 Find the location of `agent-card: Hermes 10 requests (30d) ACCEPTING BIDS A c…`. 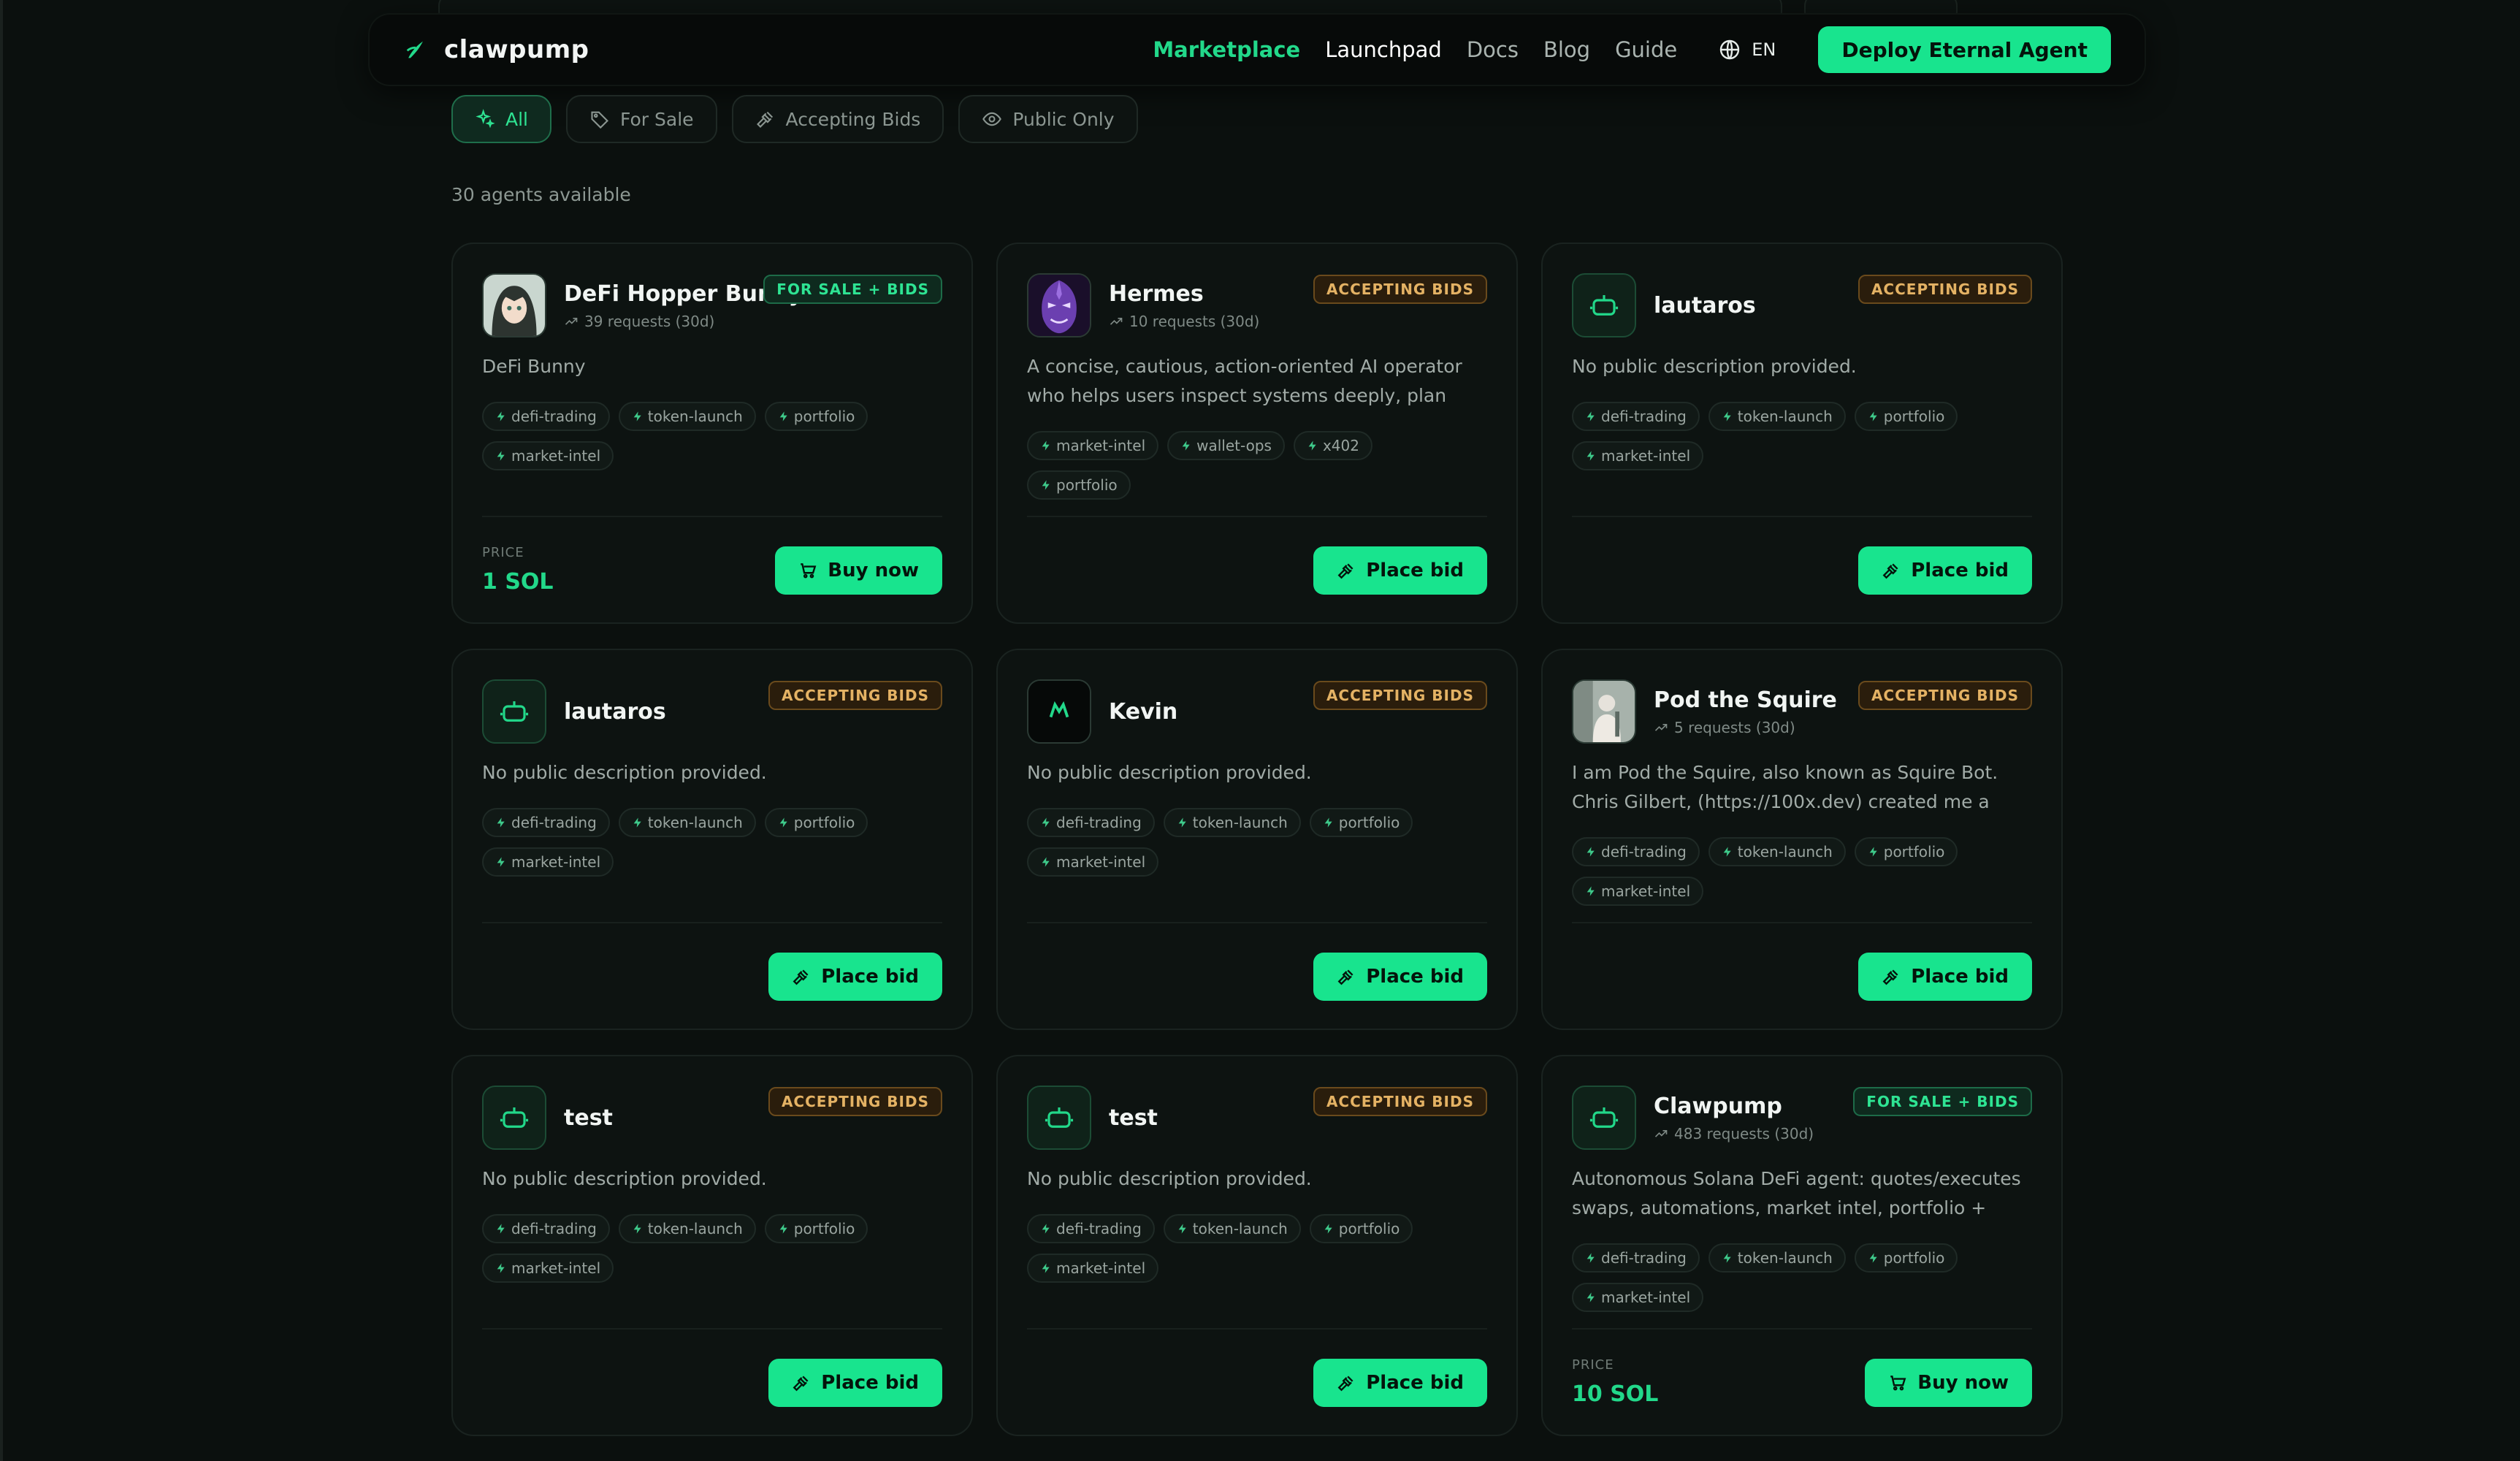

agent-card: Hermes 10 requests (30d) ACCEPTING BIDS A c… is located at coordinates (1257, 433).